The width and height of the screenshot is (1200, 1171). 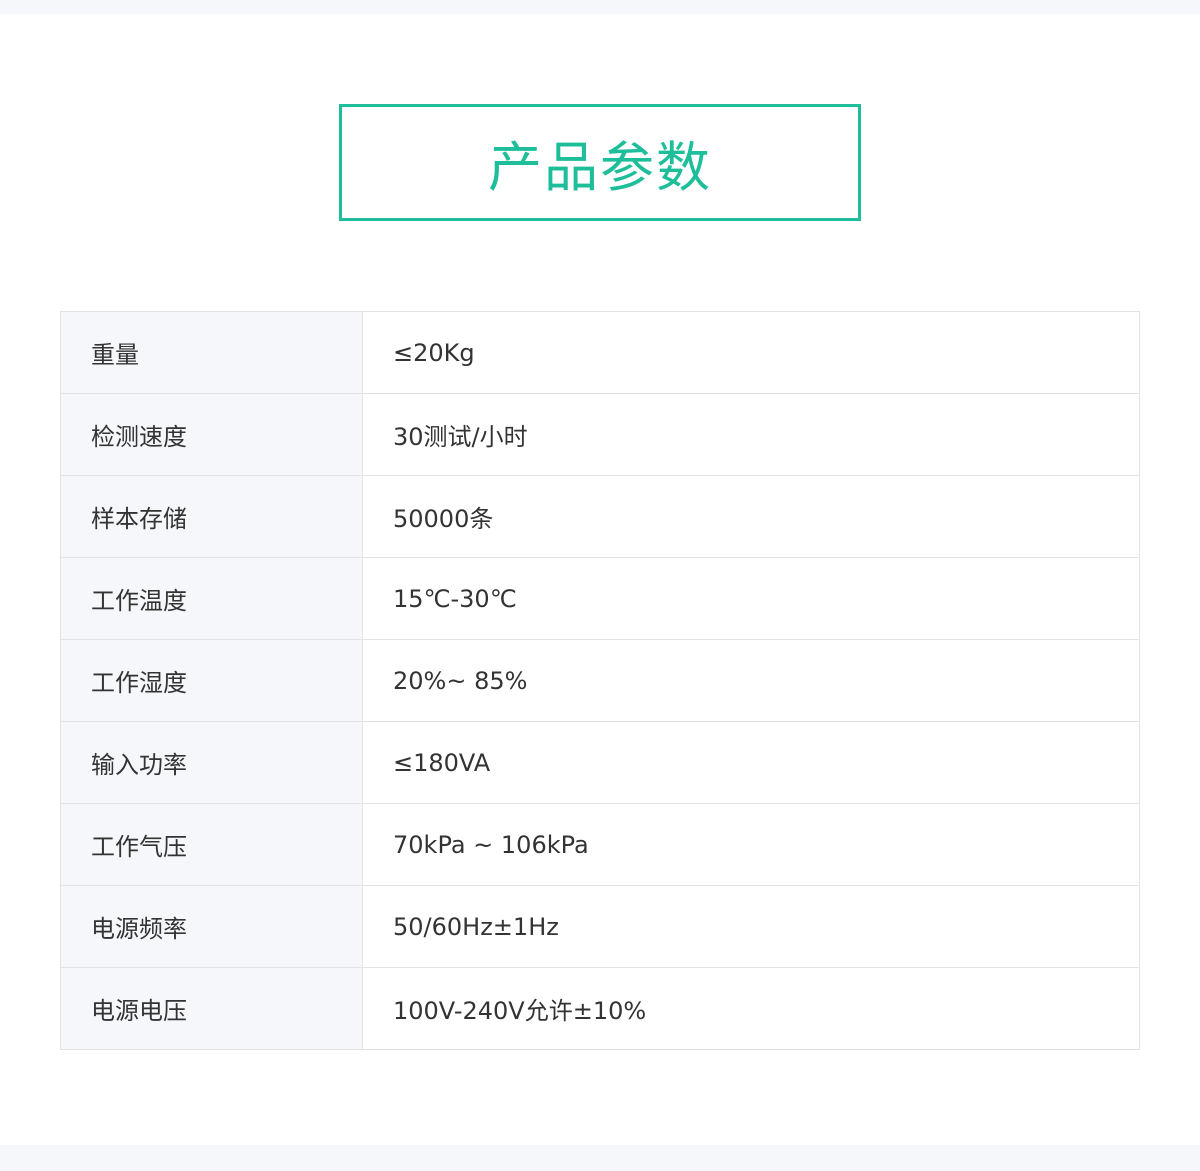 What do you see at coordinates (600, 167) in the screenshot?
I see `page-title: 产品参数` at bounding box center [600, 167].